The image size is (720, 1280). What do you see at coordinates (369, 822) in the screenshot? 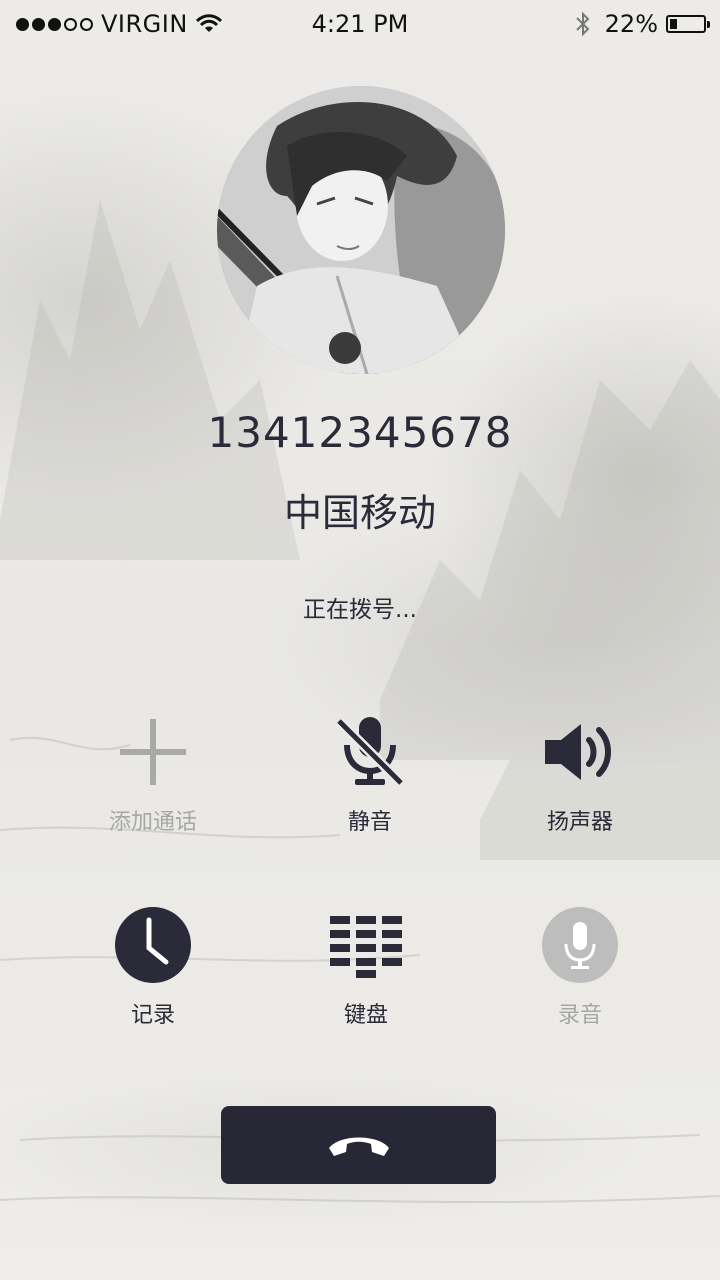
I see `mute-label: 静音` at bounding box center [369, 822].